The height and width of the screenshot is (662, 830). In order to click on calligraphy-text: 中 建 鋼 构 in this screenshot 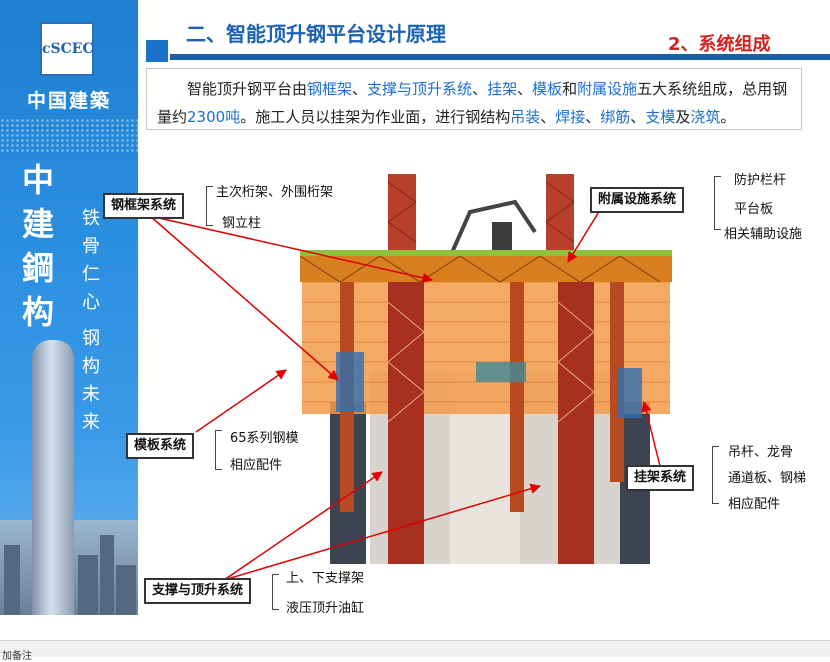, I will do `click(38, 246)`.